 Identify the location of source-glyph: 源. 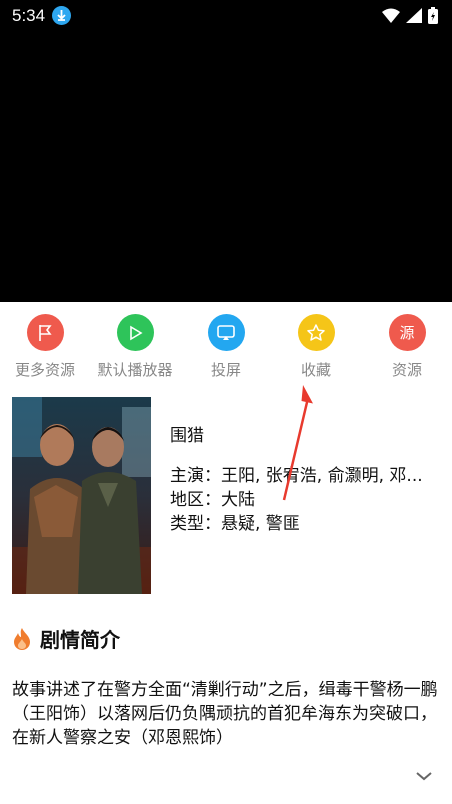
(407, 333).